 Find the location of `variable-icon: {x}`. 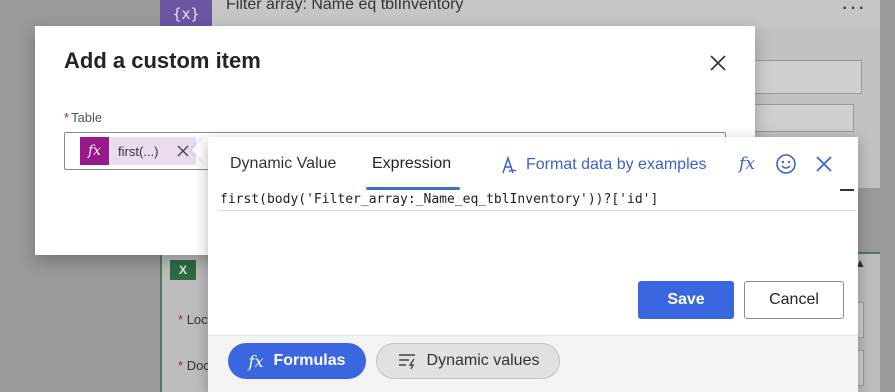

variable-icon: {x} is located at coordinates (186, 14).